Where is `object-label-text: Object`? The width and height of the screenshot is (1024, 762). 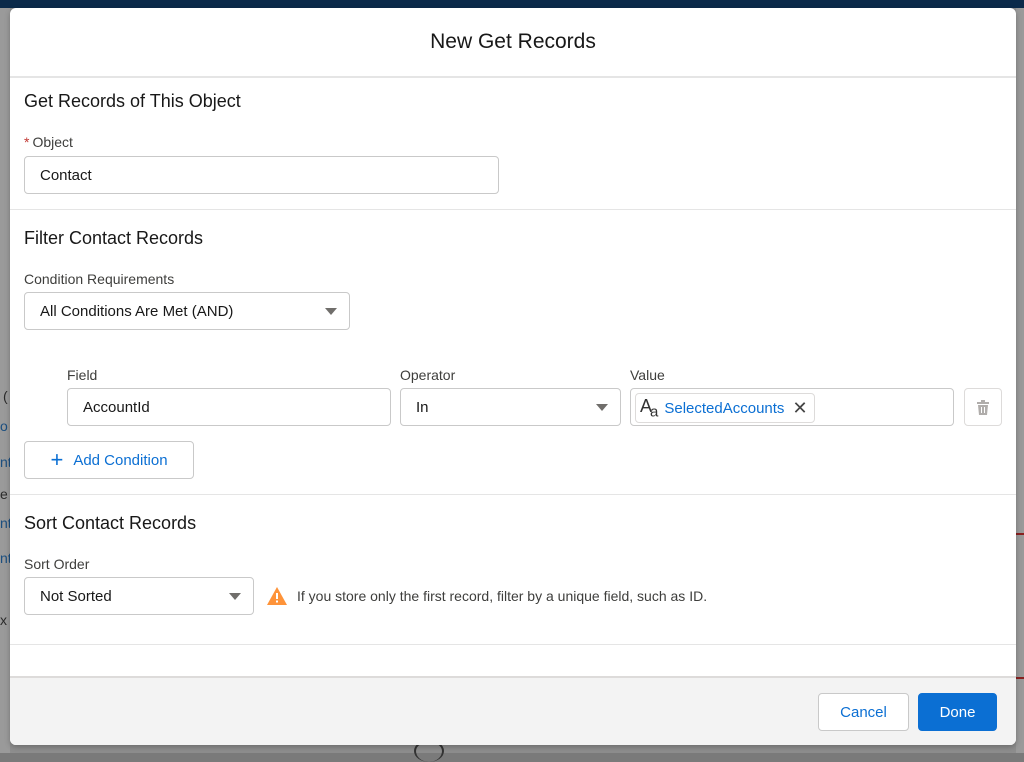 object-label-text: Object is located at coordinates (52, 142).